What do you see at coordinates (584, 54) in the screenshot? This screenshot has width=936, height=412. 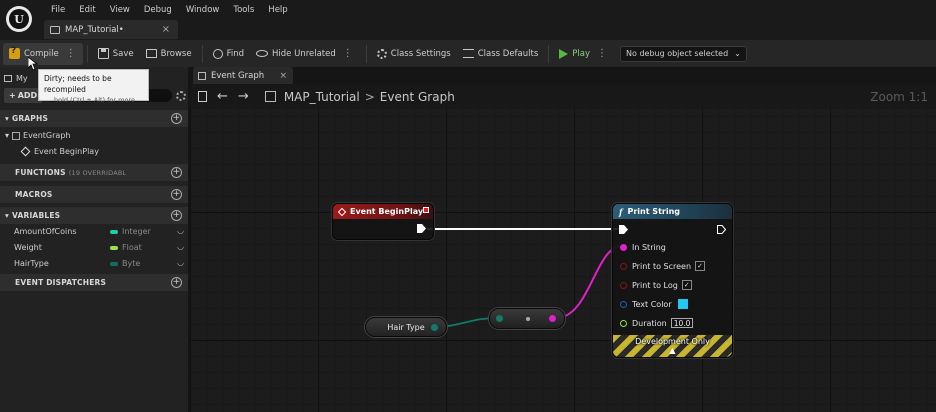 I see `play-button: Play ⋮` at bounding box center [584, 54].